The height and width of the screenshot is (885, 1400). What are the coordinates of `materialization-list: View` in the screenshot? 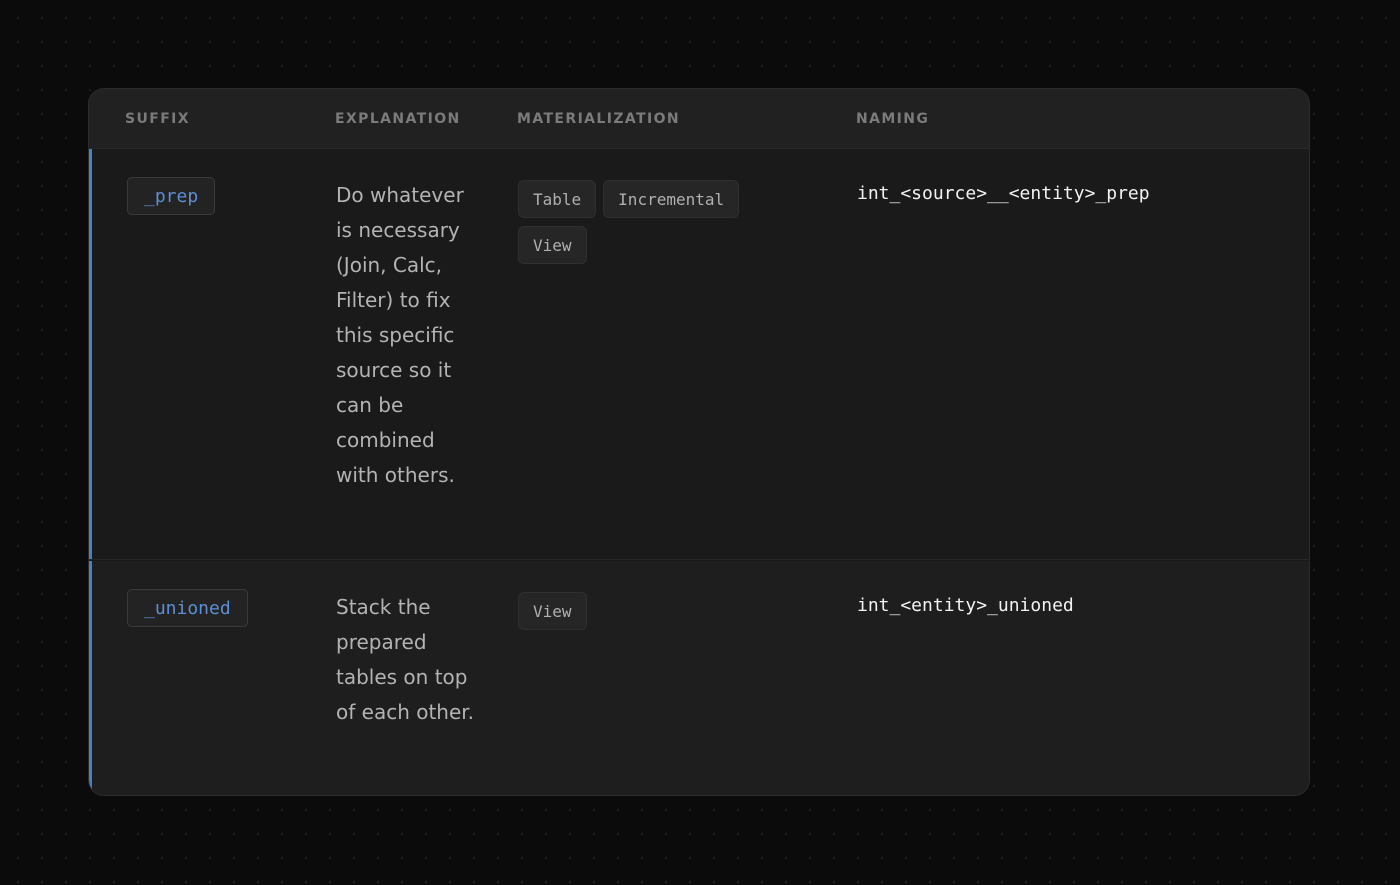 It's located at (643, 611).